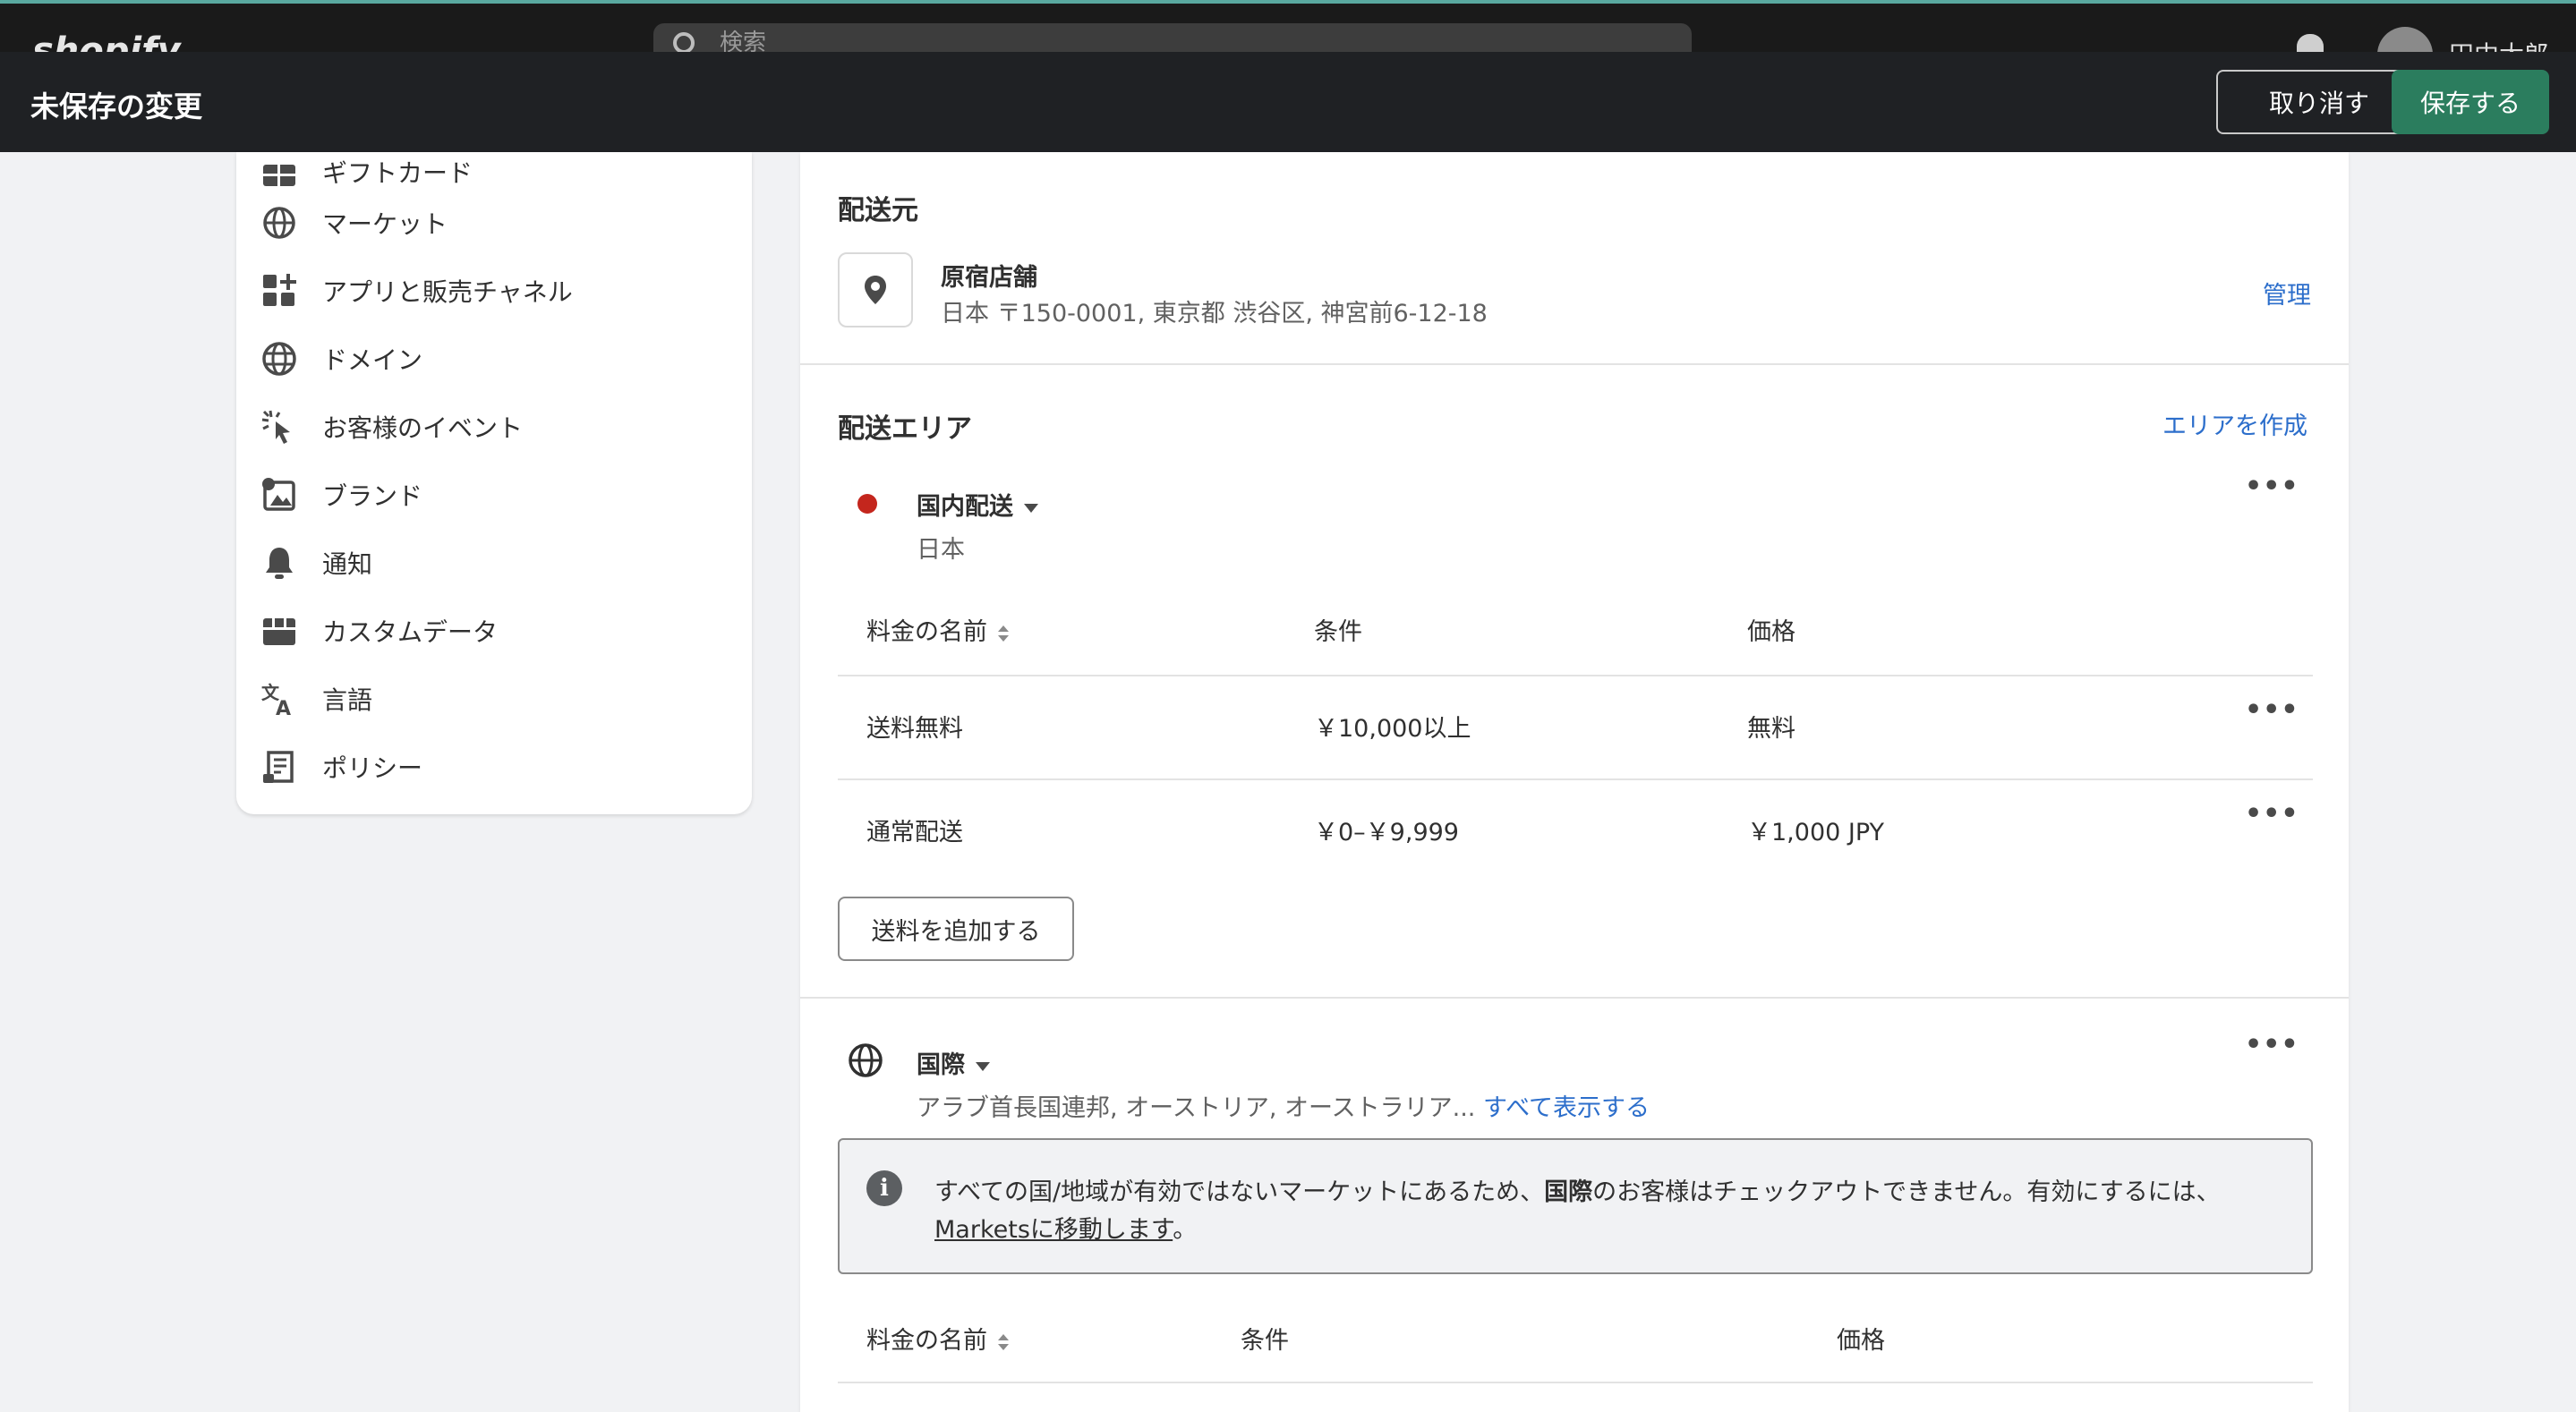  What do you see at coordinates (1288, 102) in the screenshot?
I see `unsaved-changes-bar: 未保存の変更 取り消す 保存する` at bounding box center [1288, 102].